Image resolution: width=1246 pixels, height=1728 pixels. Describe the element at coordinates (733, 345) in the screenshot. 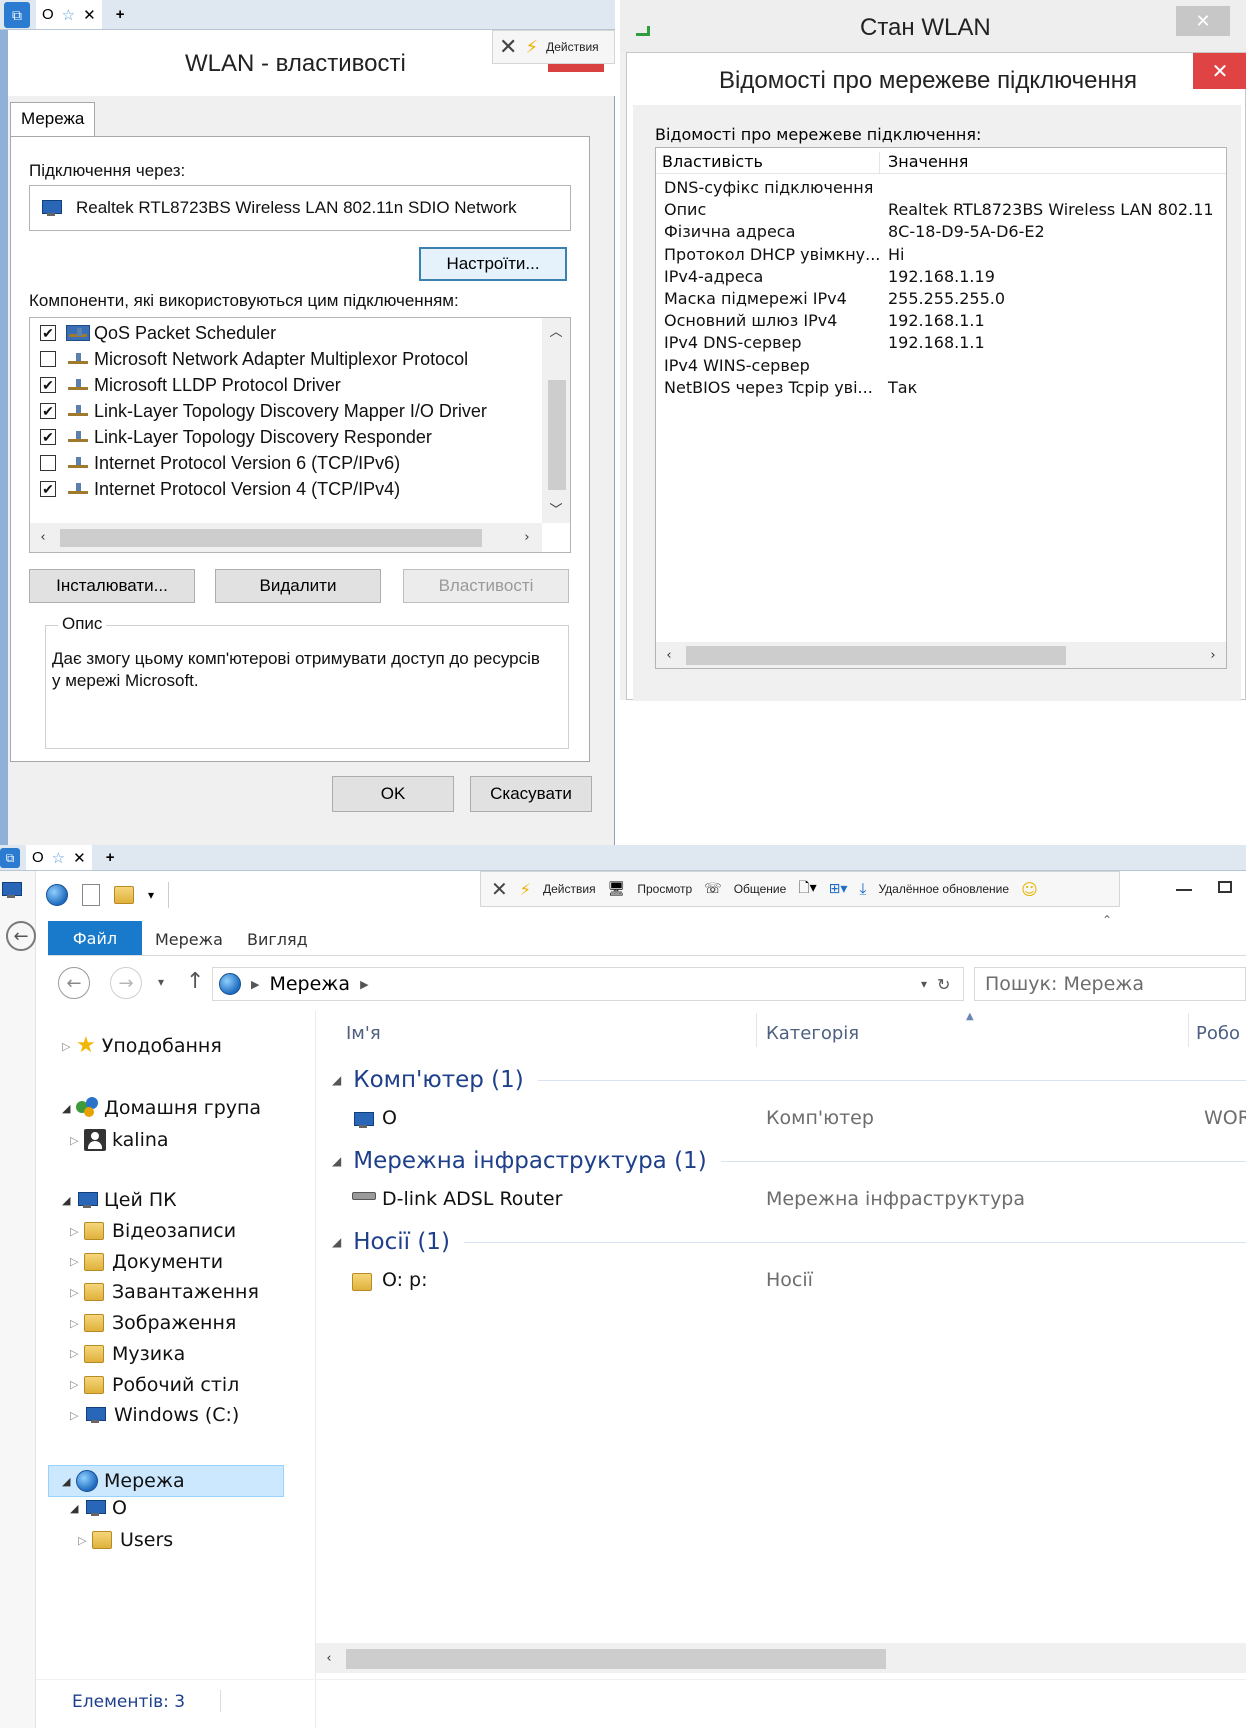

I see `detail-property: IPv4 DNS-сервер` at that location.